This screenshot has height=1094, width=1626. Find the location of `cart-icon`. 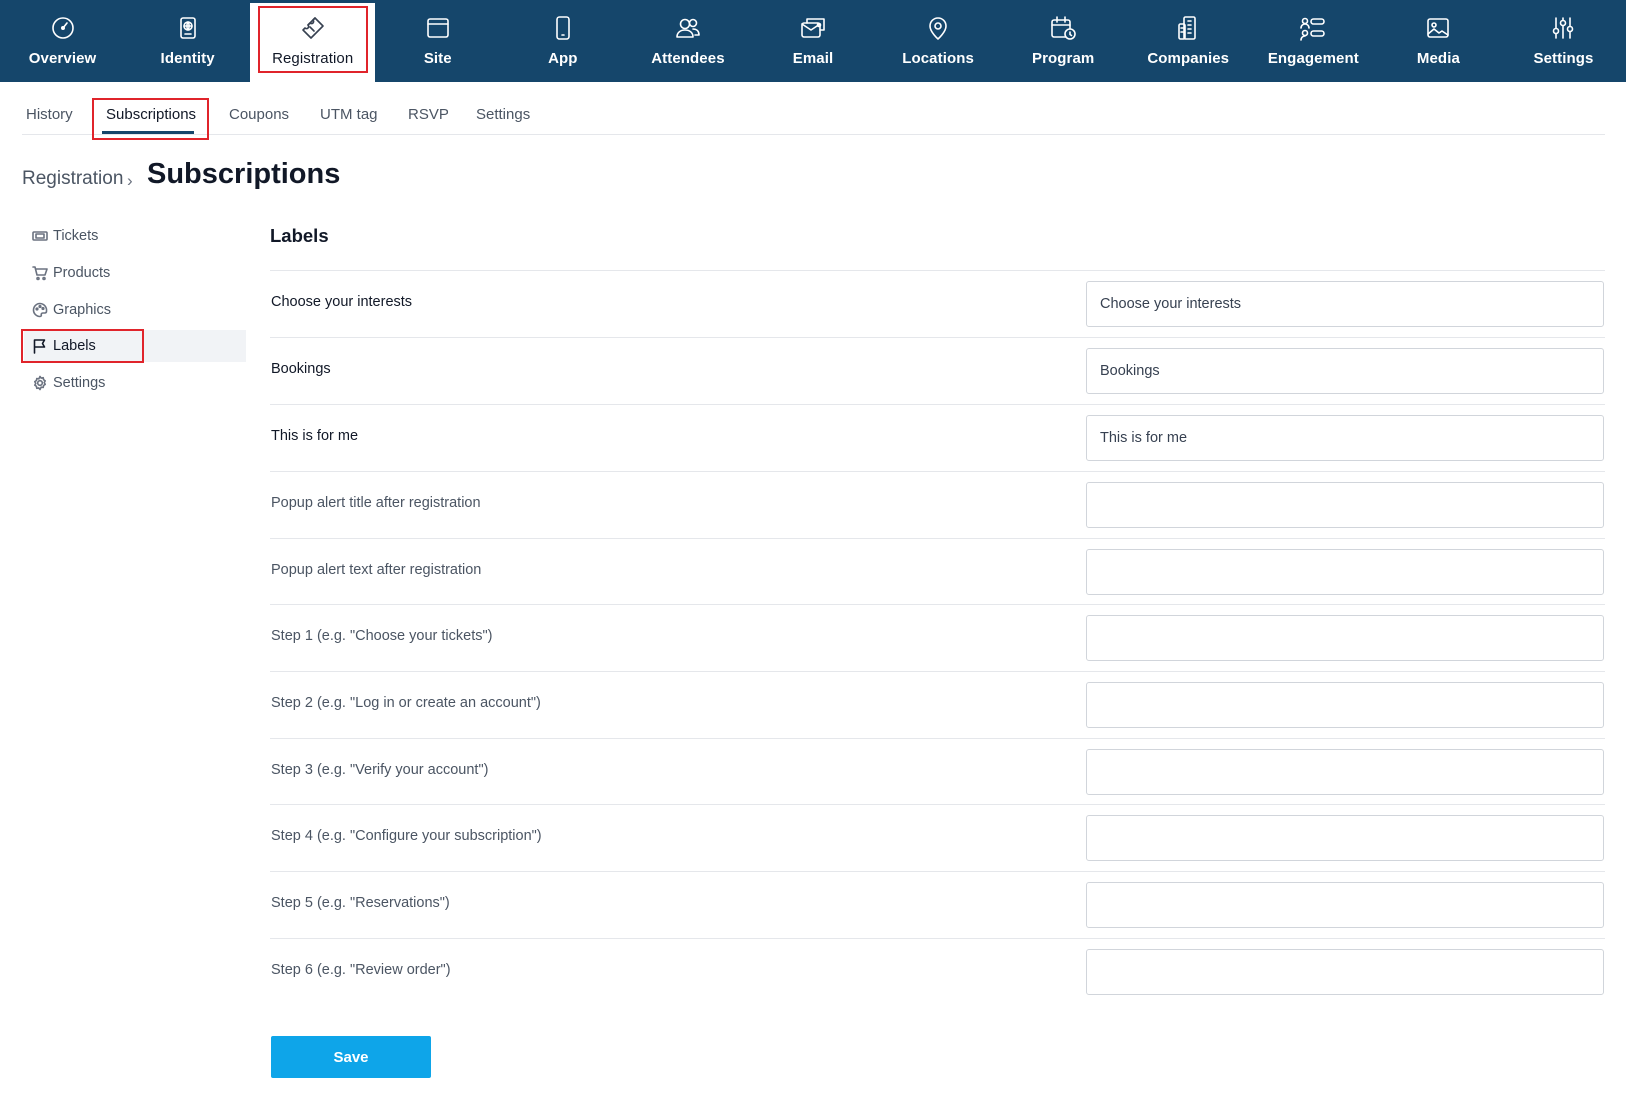

cart-icon is located at coordinates (40, 273).